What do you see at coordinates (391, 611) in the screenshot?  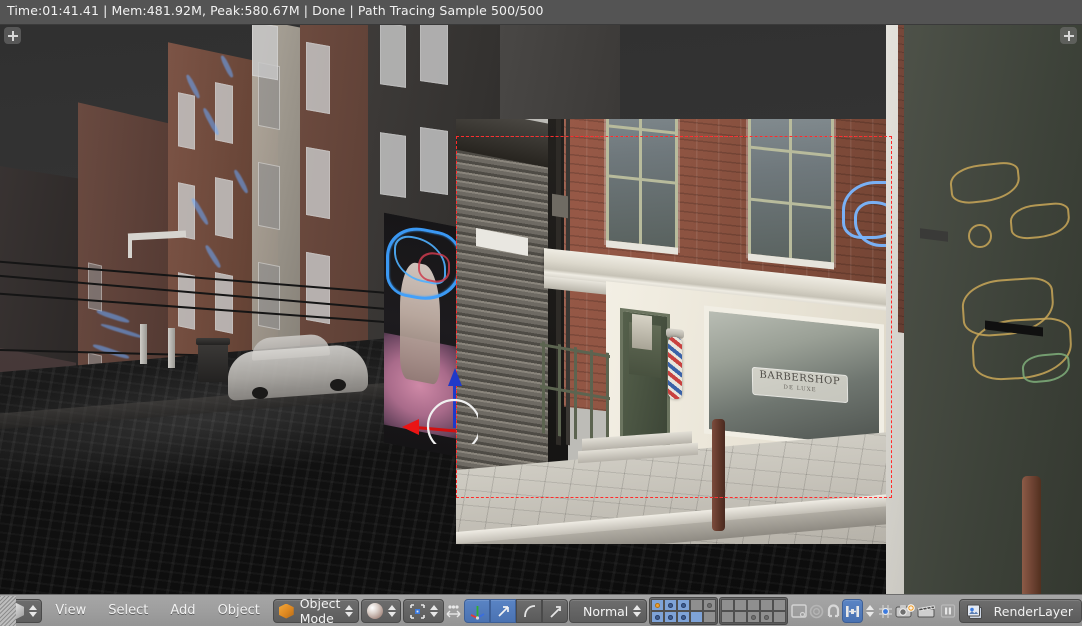 I see `viewport-shading-chevron-icon` at bounding box center [391, 611].